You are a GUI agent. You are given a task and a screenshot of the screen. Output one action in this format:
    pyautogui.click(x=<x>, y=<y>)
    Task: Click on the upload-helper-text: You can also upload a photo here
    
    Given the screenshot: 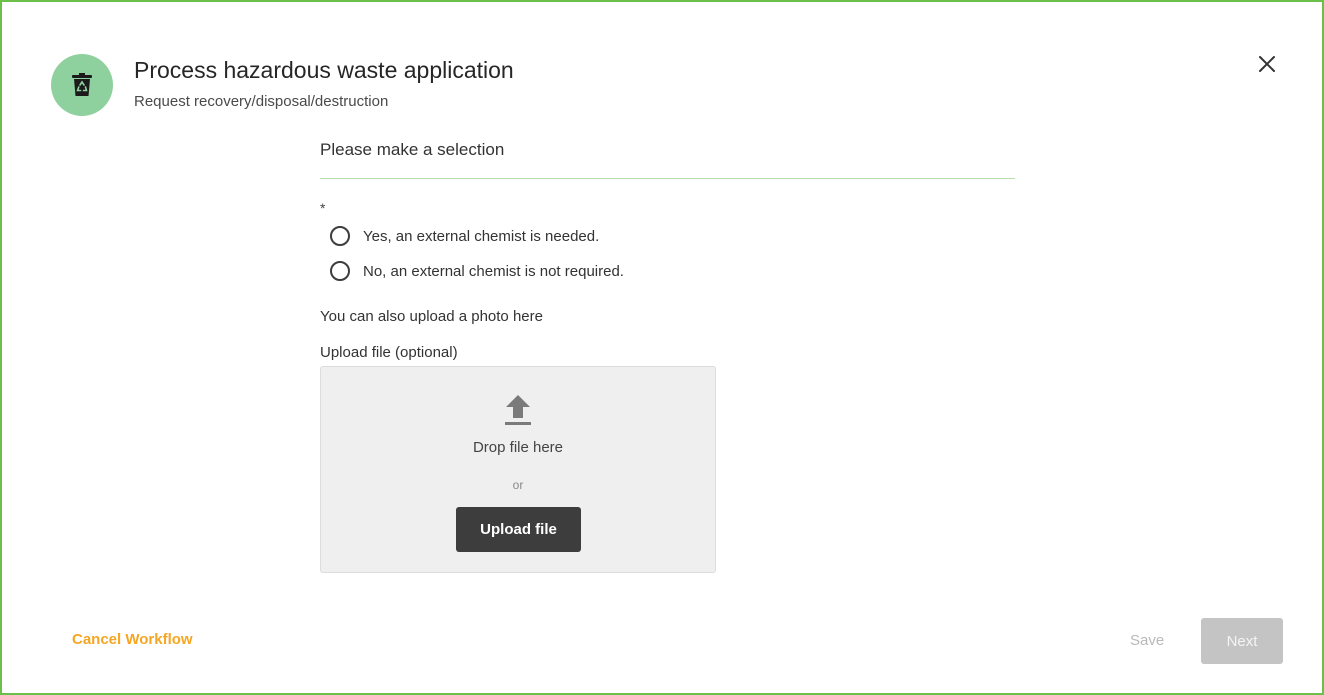 What is the action you would take?
    pyautogui.click(x=431, y=316)
    